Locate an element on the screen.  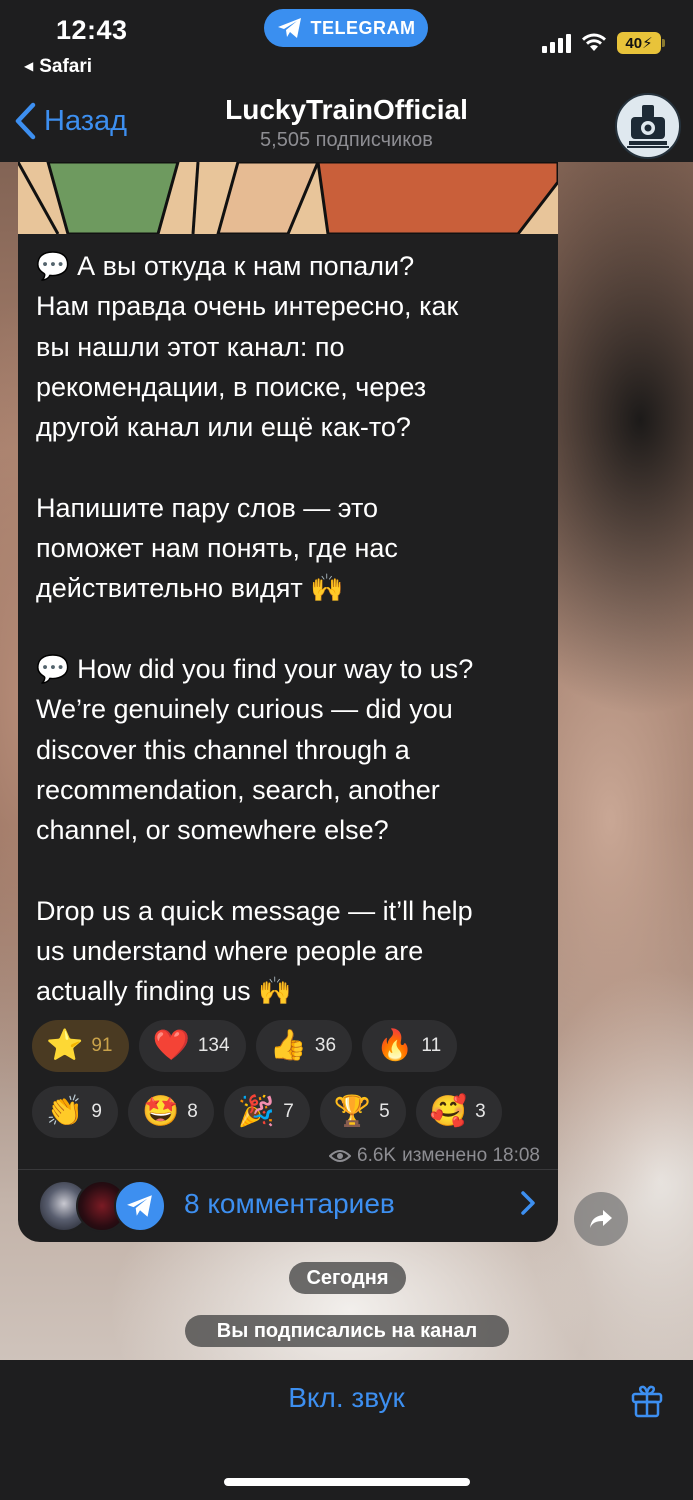
battery-icon: 40 ⚡ is located at coordinates (641, 43).